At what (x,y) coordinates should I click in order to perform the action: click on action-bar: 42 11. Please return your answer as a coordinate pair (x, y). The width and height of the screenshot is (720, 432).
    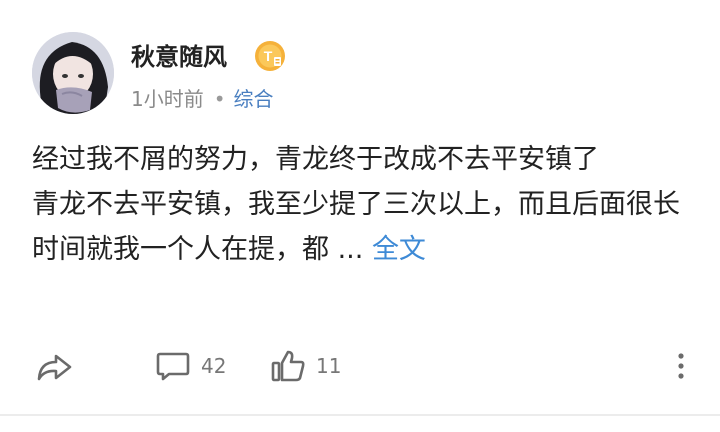
    Looking at the image, I should click on (360, 366).